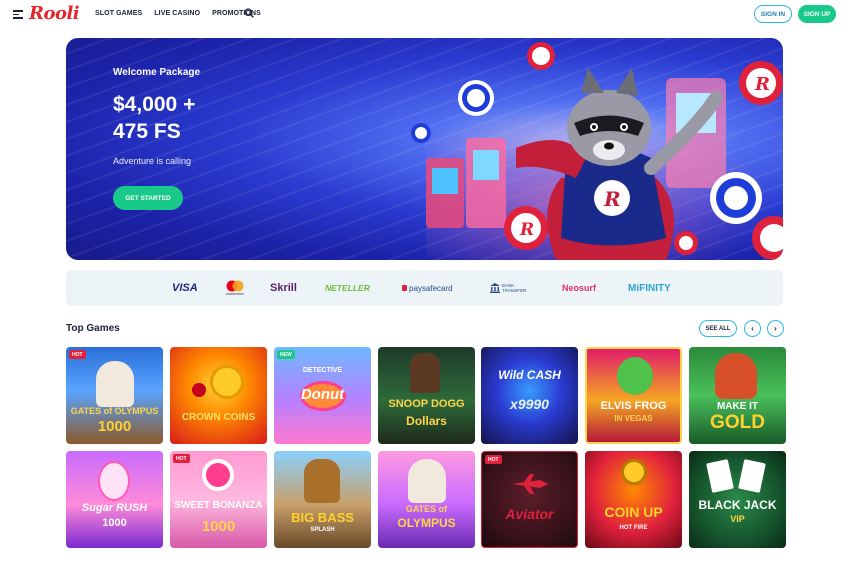  What do you see at coordinates (529, 514) in the screenshot?
I see `game-title: Aviator` at bounding box center [529, 514].